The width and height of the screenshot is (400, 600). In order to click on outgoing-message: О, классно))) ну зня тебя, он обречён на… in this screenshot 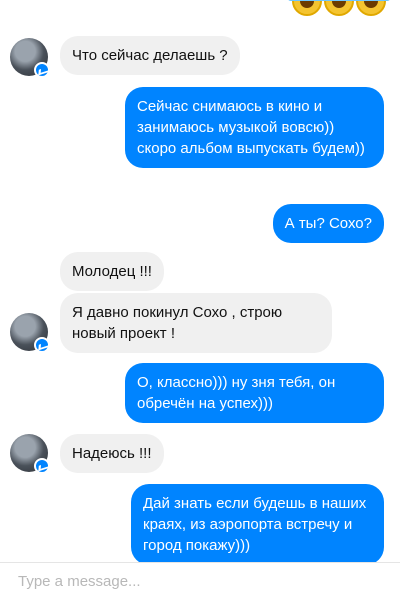, I will do `click(254, 393)`.